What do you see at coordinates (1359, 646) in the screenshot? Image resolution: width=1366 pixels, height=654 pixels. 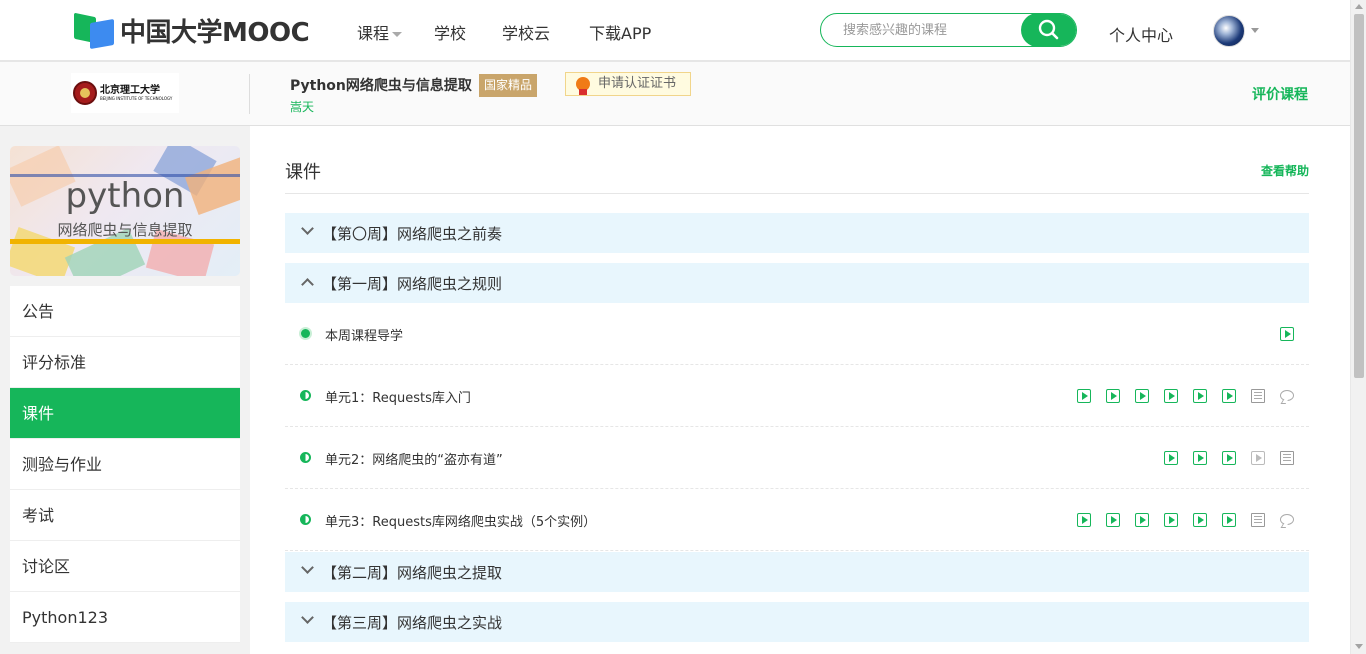 I see `scroll-down-arrow-icon` at bounding box center [1359, 646].